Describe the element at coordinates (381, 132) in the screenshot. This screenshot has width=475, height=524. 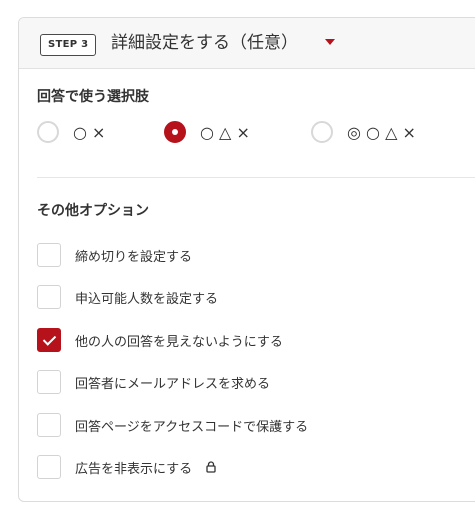
I see `radio-label: ◎ ○ △ ×` at that location.